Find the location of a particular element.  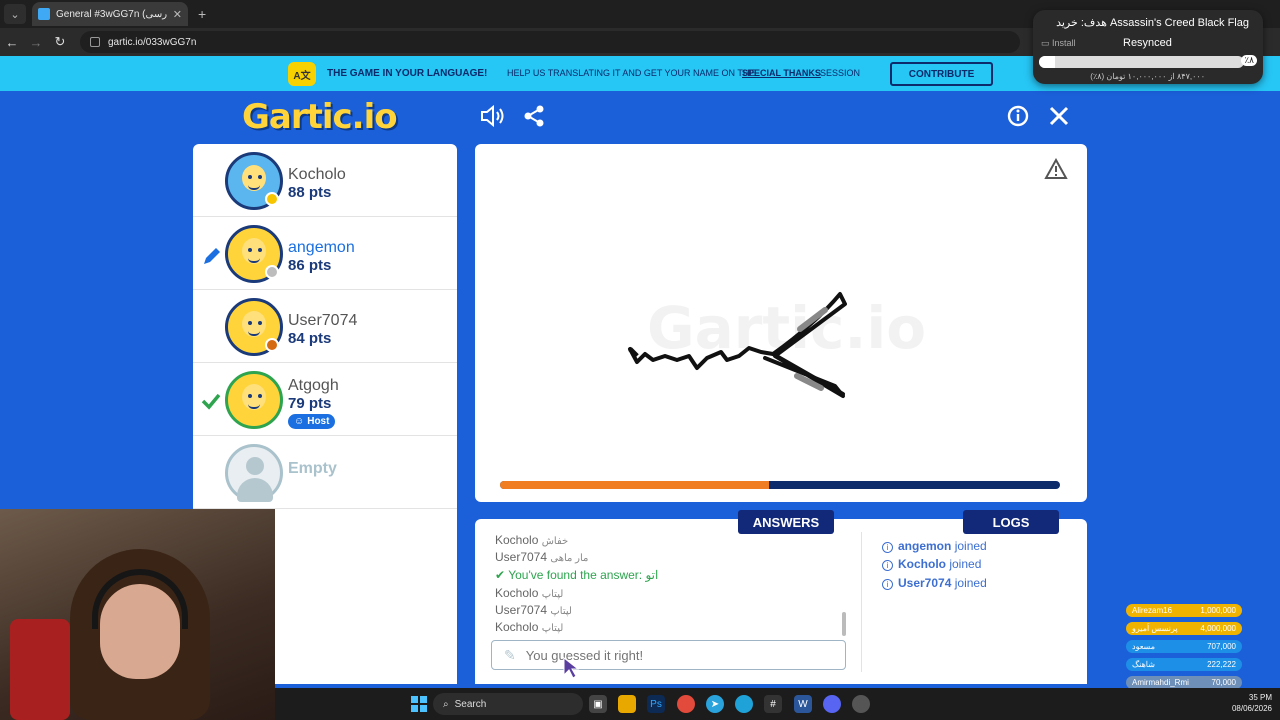

info-icon is located at coordinates (1018, 116).